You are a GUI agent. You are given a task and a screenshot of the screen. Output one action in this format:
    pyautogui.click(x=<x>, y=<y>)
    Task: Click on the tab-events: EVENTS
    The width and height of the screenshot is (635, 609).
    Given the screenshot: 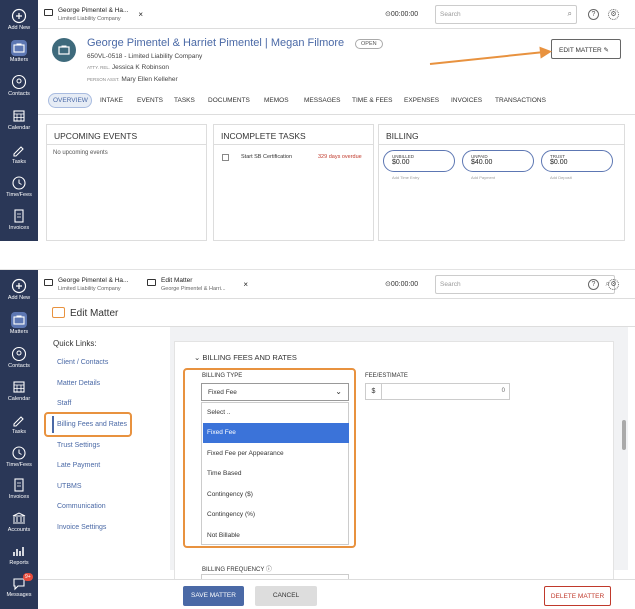 What is the action you would take?
    pyautogui.click(x=150, y=100)
    